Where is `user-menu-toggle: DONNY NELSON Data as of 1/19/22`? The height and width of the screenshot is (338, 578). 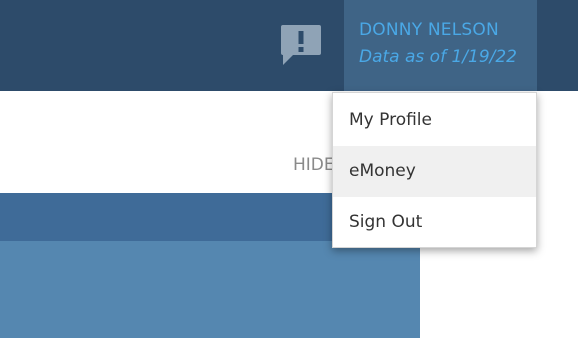
user-menu-toggle: DONNY NELSON Data as of 1/19/22 is located at coordinates (440, 45).